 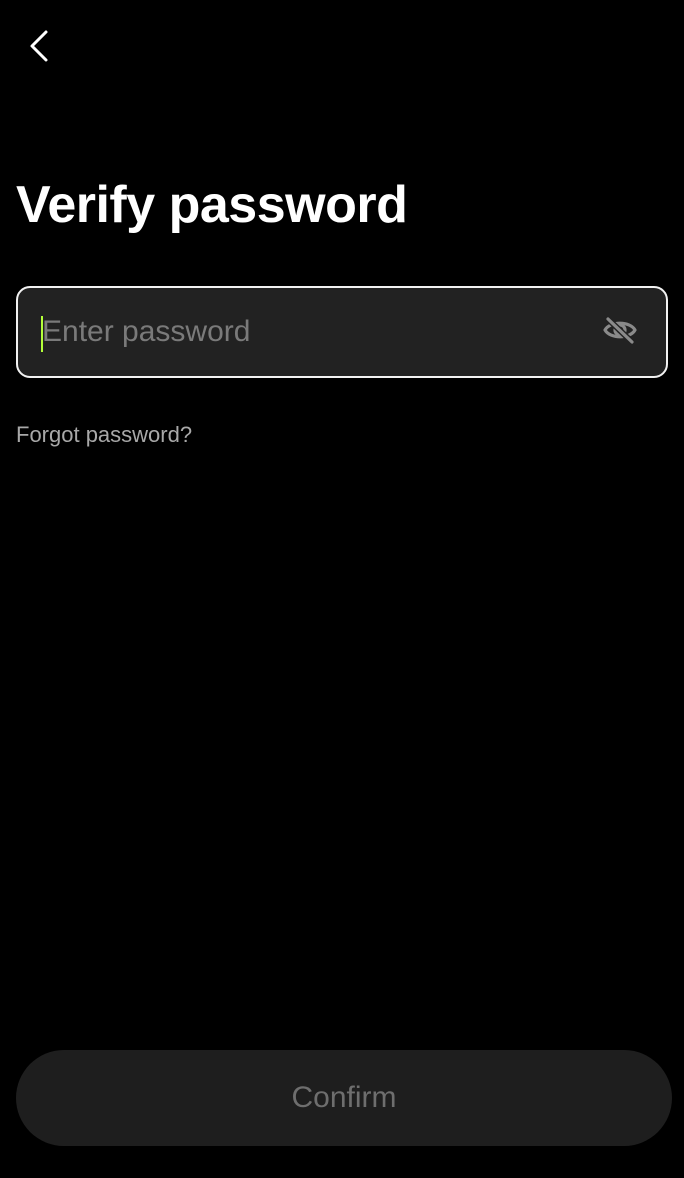 What do you see at coordinates (42, 334) in the screenshot?
I see `text-caret` at bounding box center [42, 334].